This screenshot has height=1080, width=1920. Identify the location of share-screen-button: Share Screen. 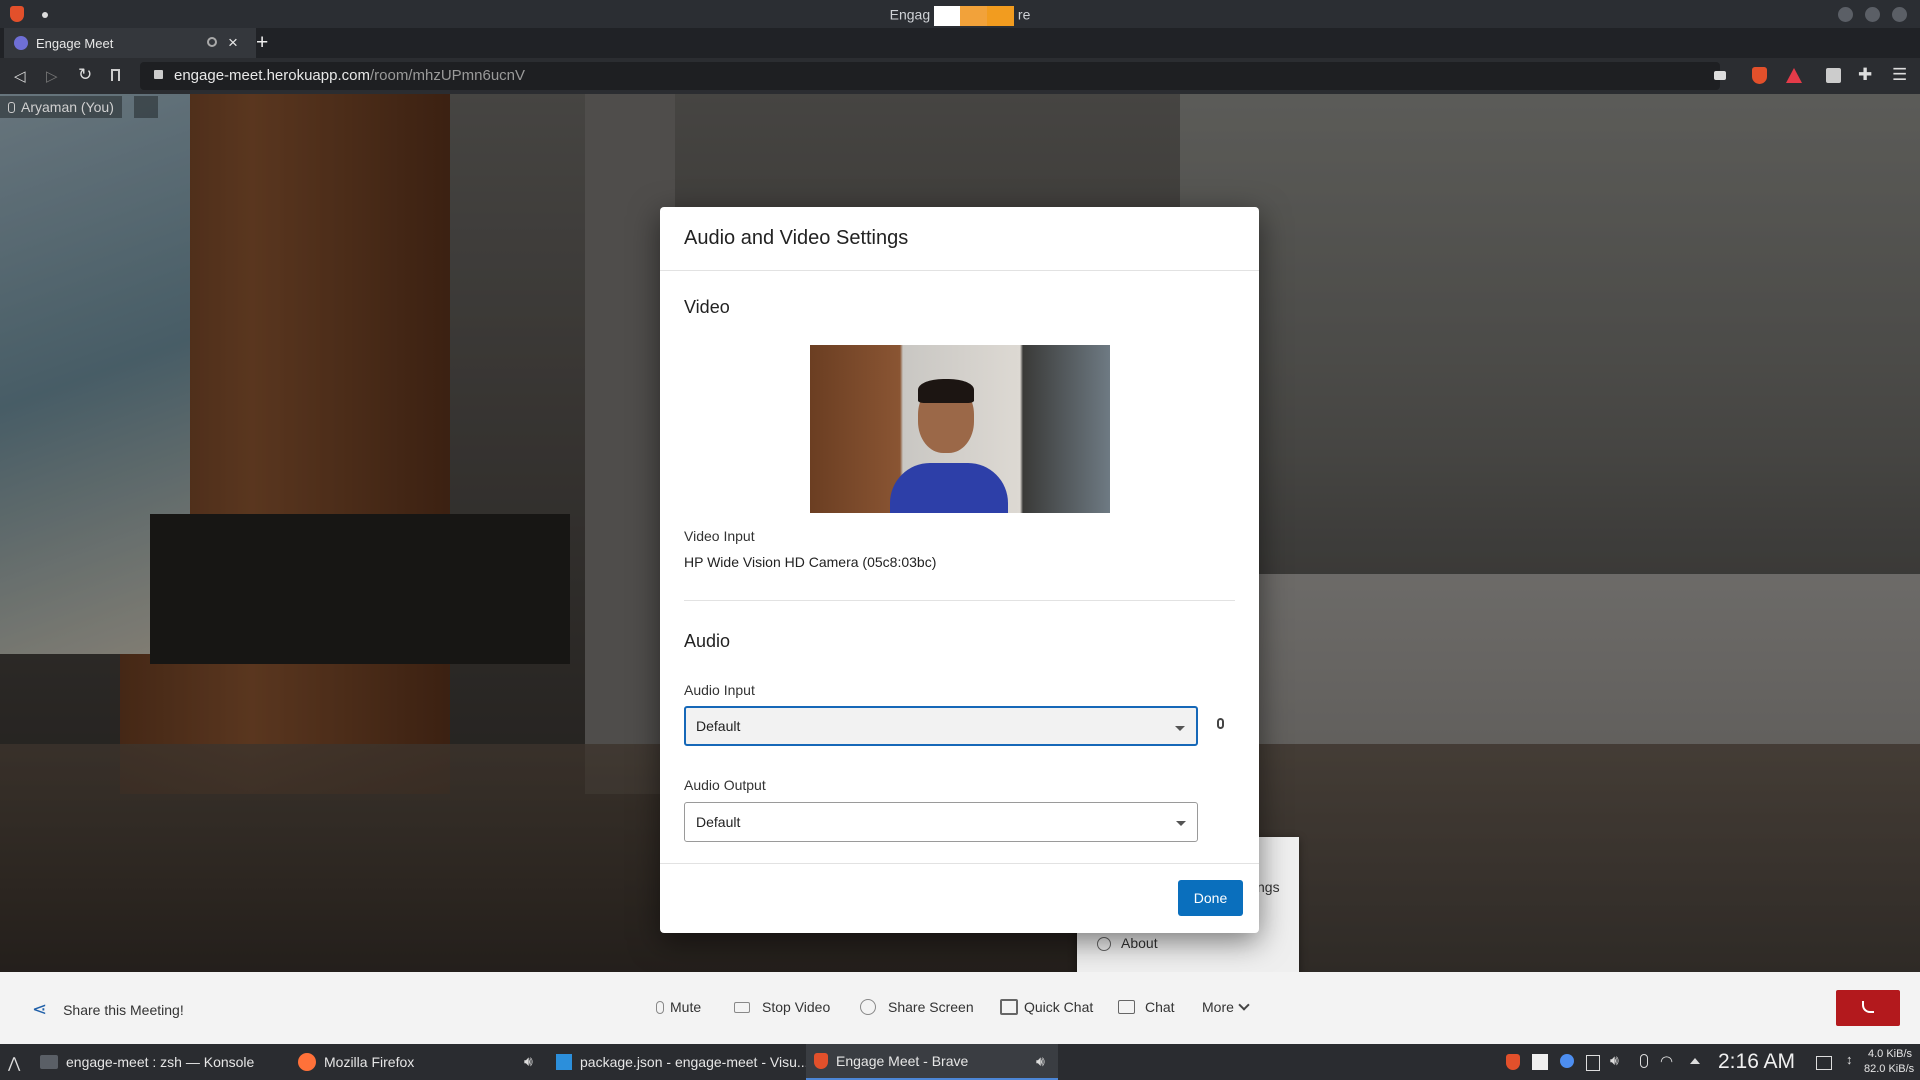
(917, 1007).